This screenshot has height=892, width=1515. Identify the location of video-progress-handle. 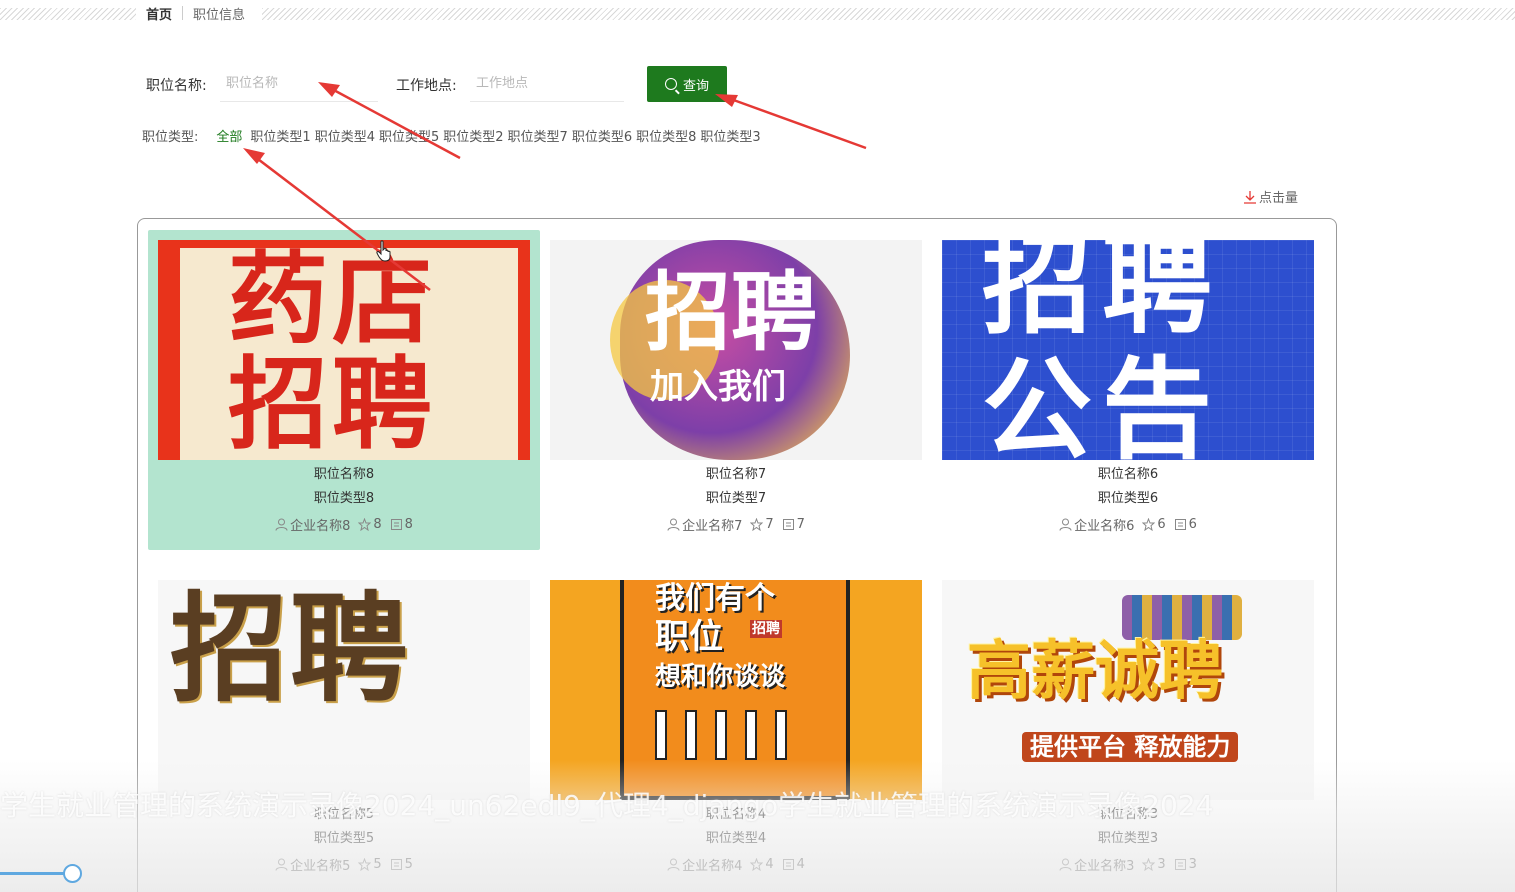
(72, 873).